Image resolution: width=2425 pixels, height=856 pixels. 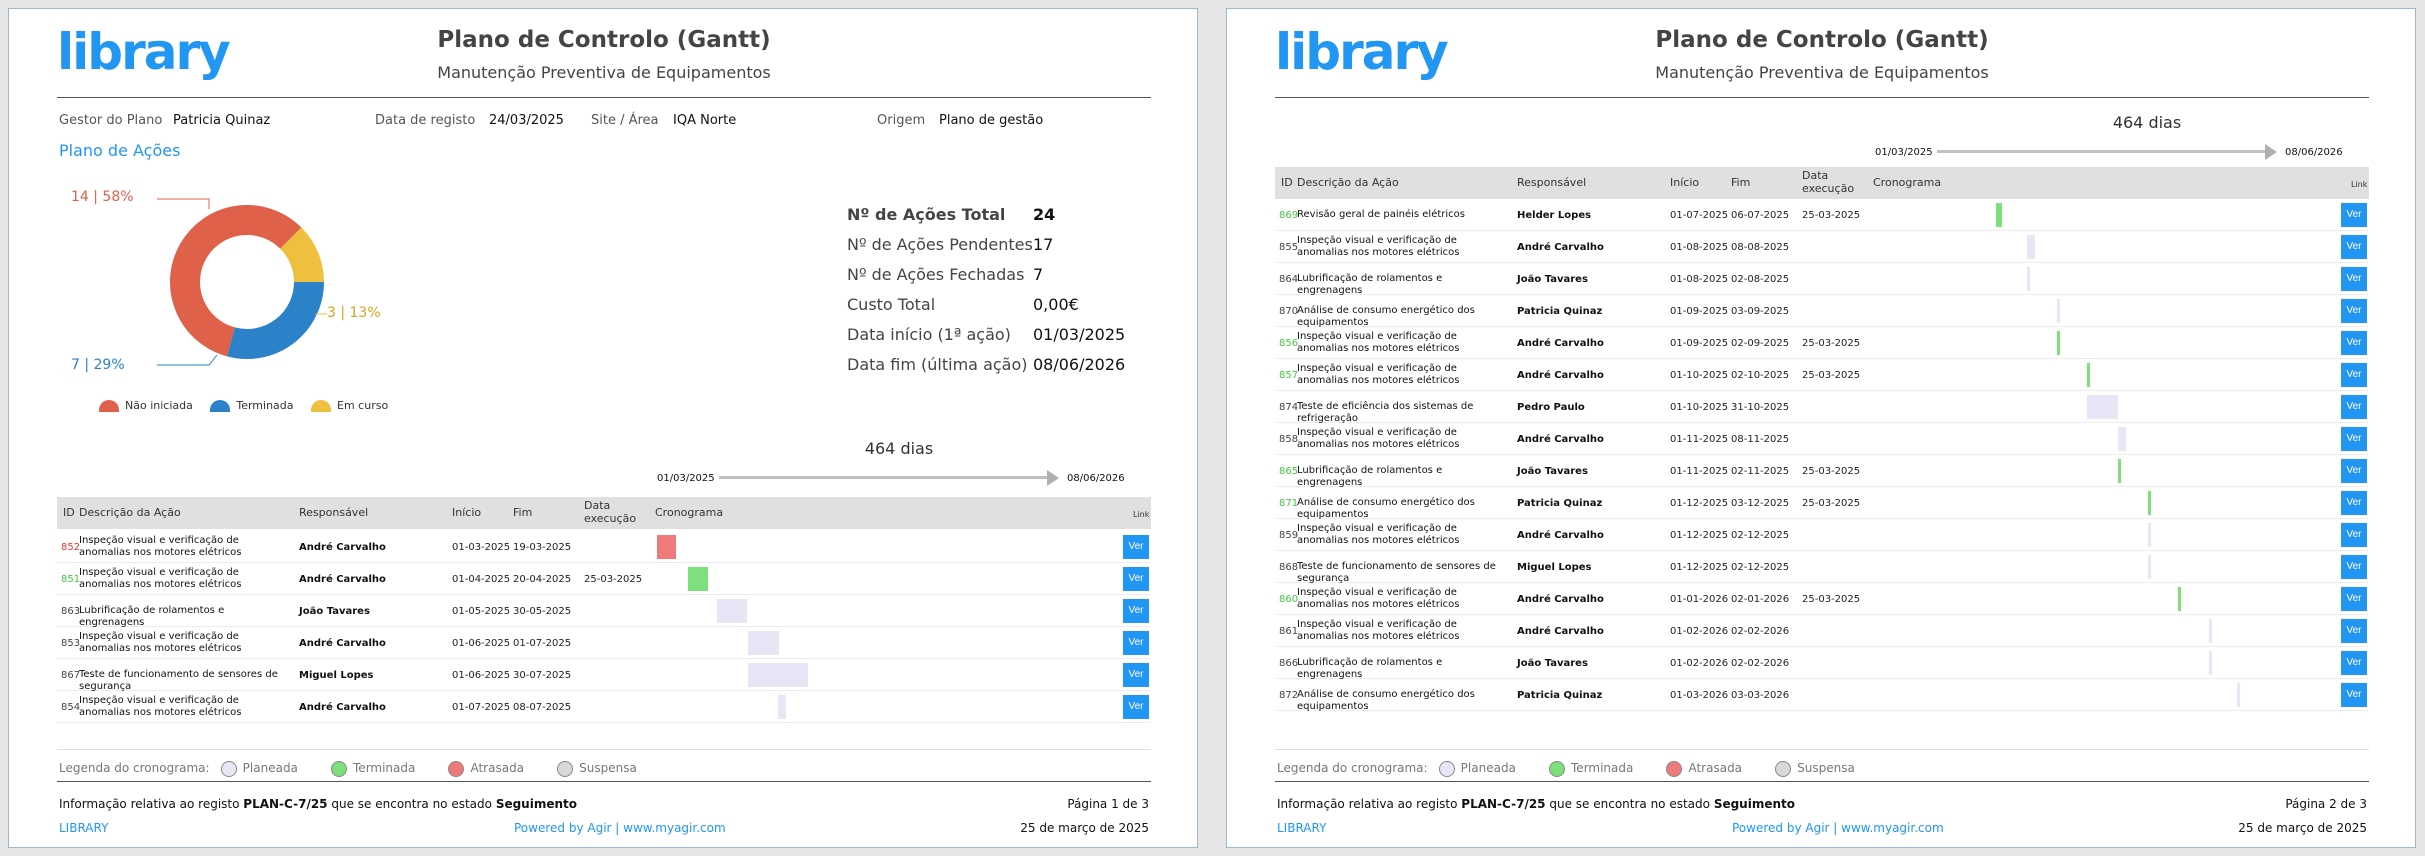 What do you see at coordinates (1760, 407) in the screenshot?
I see `cell-fim: 31-10-2025` at bounding box center [1760, 407].